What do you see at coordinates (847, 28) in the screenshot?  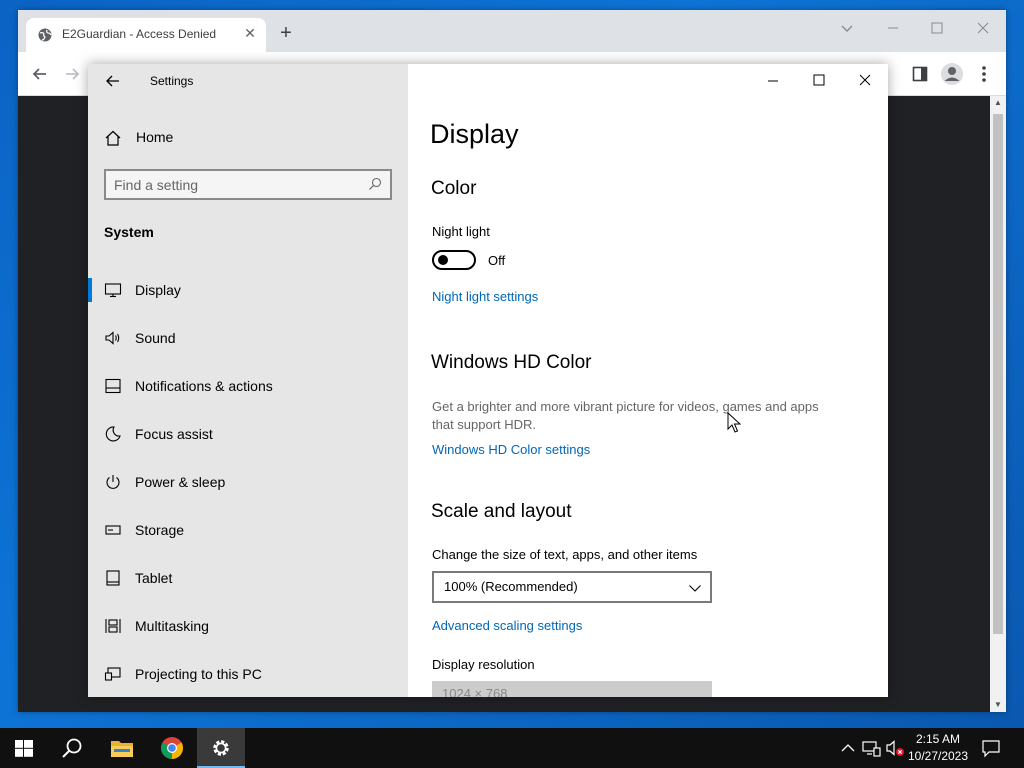 I see `tab-search-icon` at bounding box center [847, 28].